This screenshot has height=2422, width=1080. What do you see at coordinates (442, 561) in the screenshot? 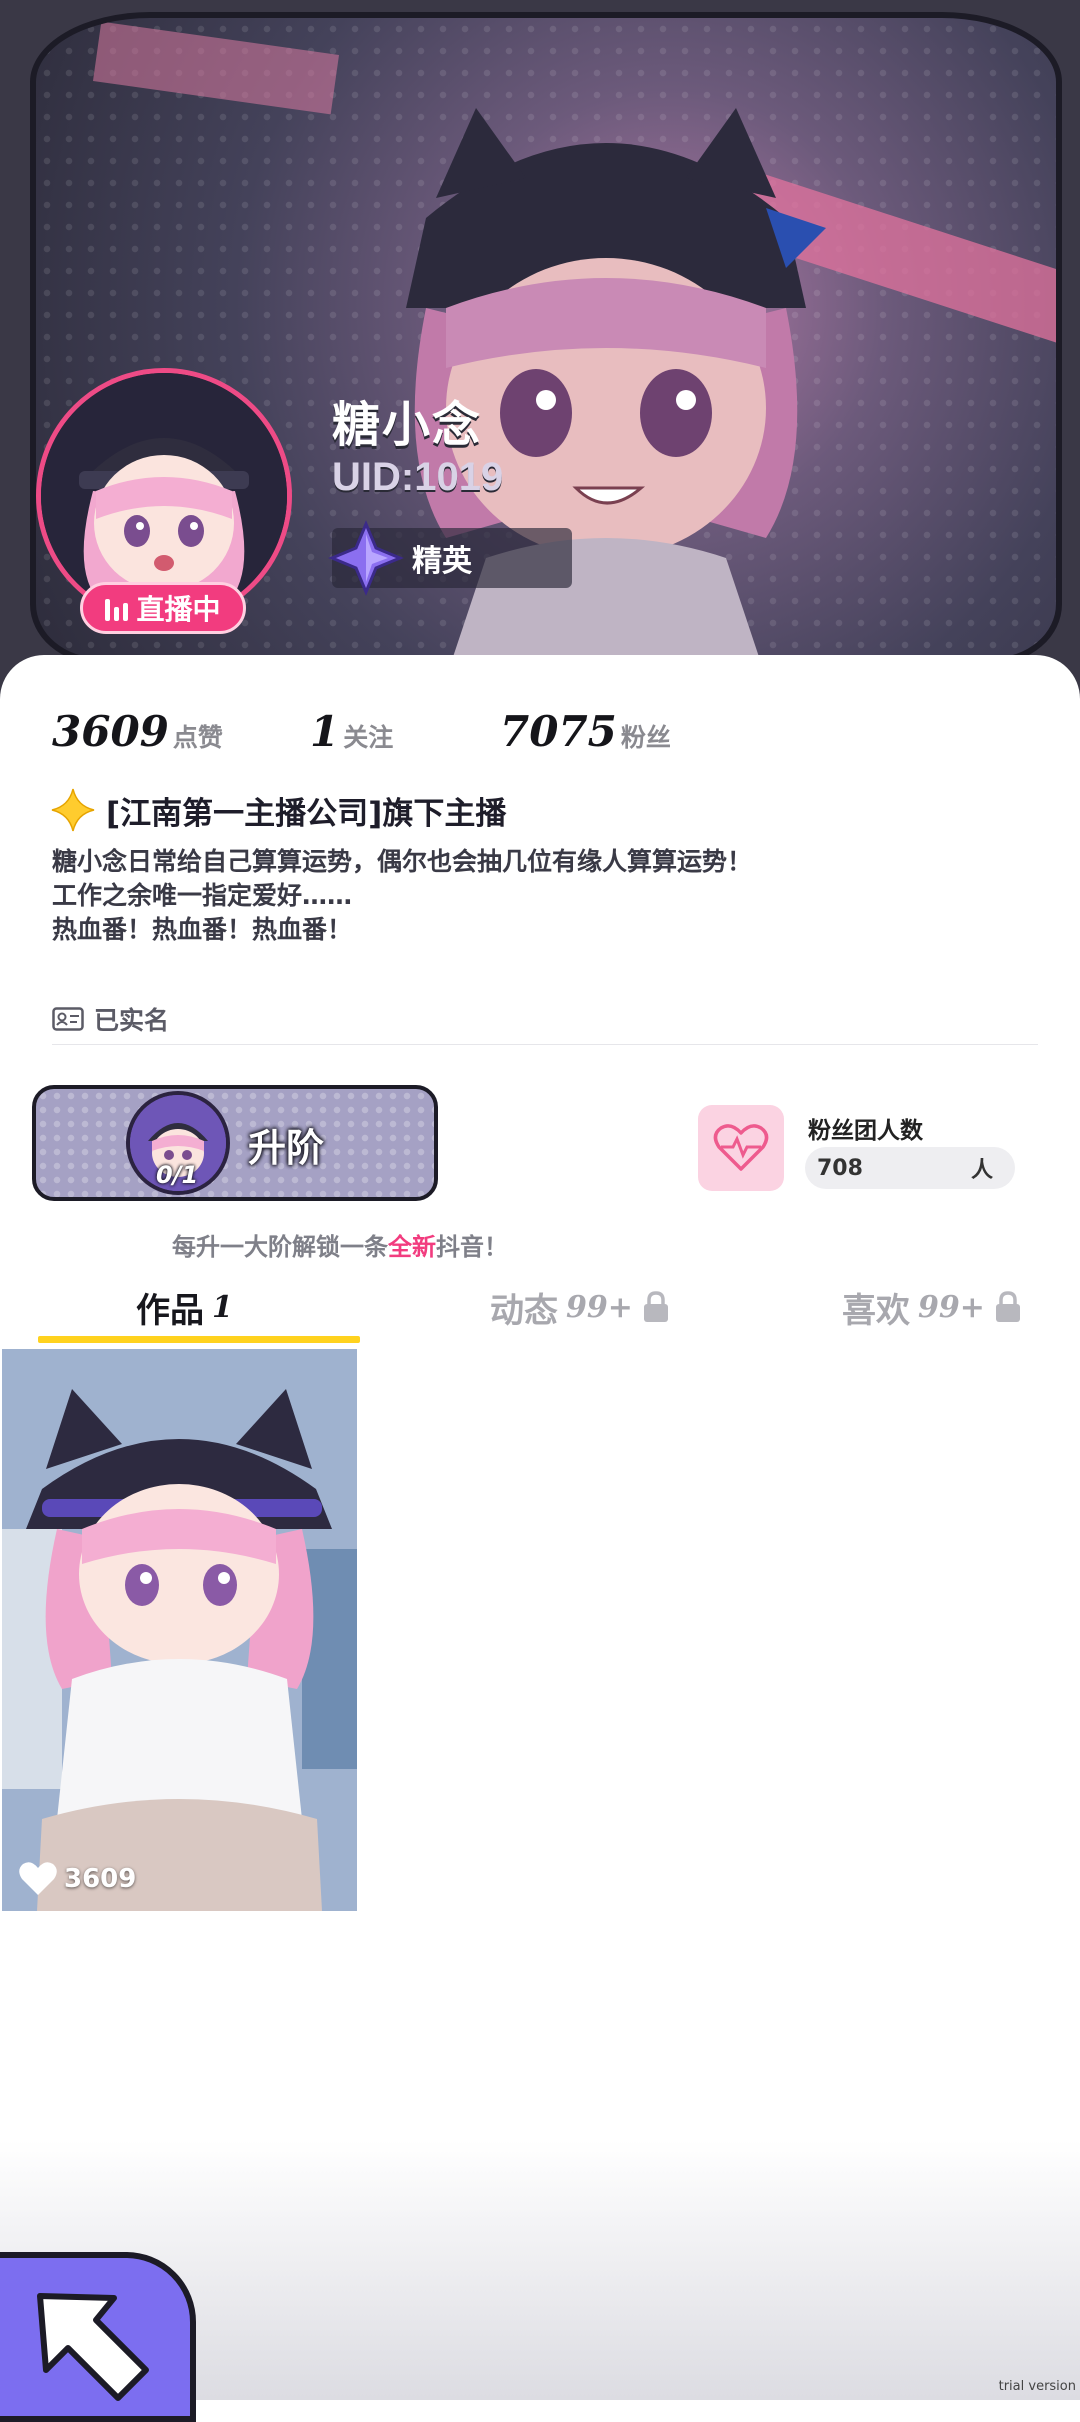
I see `rank-label: 精英` at bounding box center [442, 561].